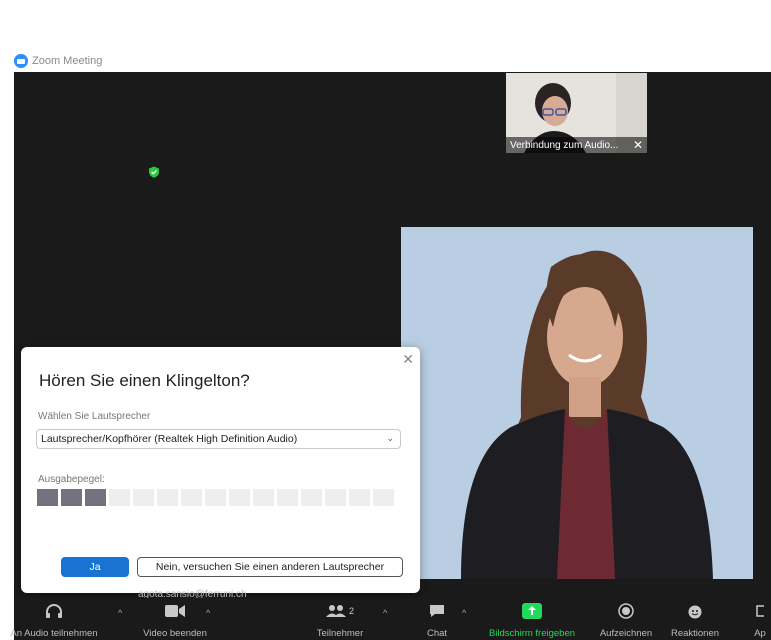 The height and width of the screenshot is (640, 771). What do you see at coordinates (626, 611) in the screenshot?
I see `record-icon` at bounding box center [626, 611].